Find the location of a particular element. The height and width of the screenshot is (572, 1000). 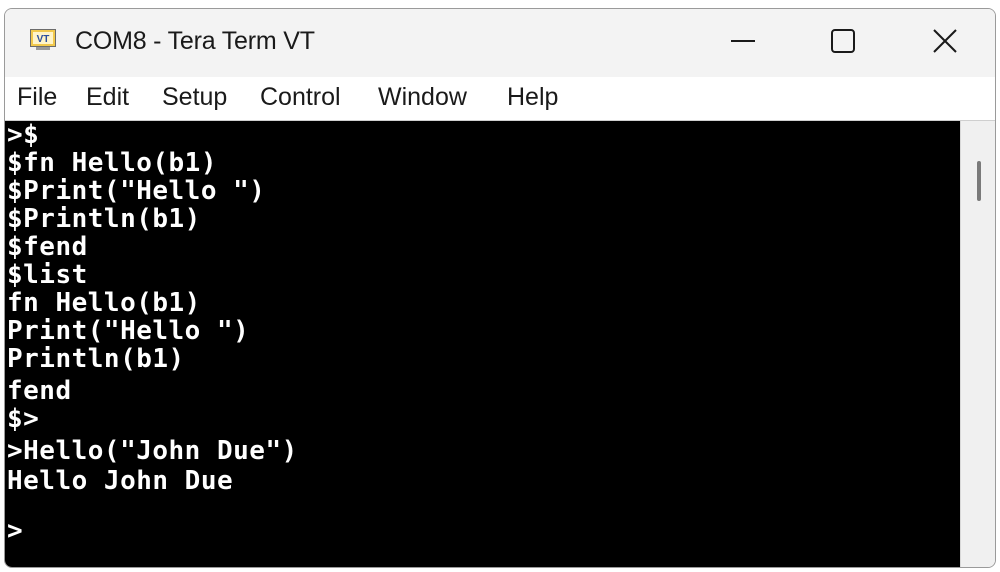

menu-edit: Edit is located at coordinates (107, 97).